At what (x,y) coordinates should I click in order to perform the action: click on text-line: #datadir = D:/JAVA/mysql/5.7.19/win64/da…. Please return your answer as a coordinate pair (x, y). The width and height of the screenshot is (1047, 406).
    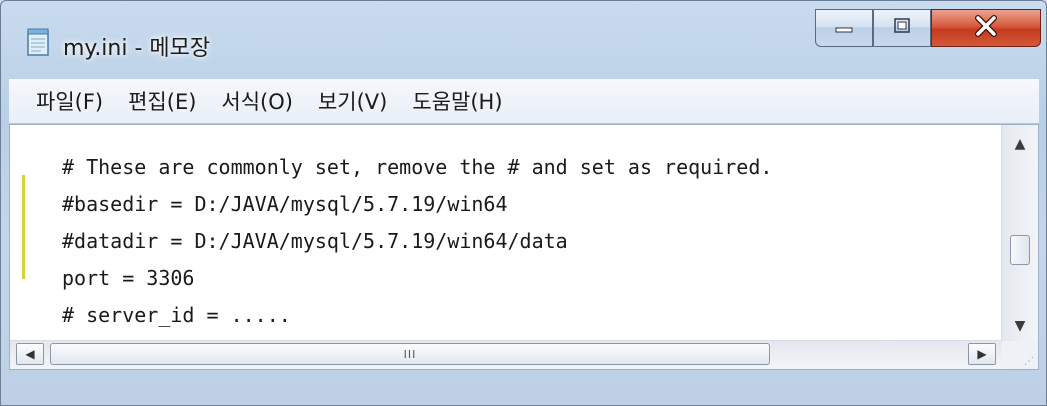
    Looking at the image, I should click on (315, 241).